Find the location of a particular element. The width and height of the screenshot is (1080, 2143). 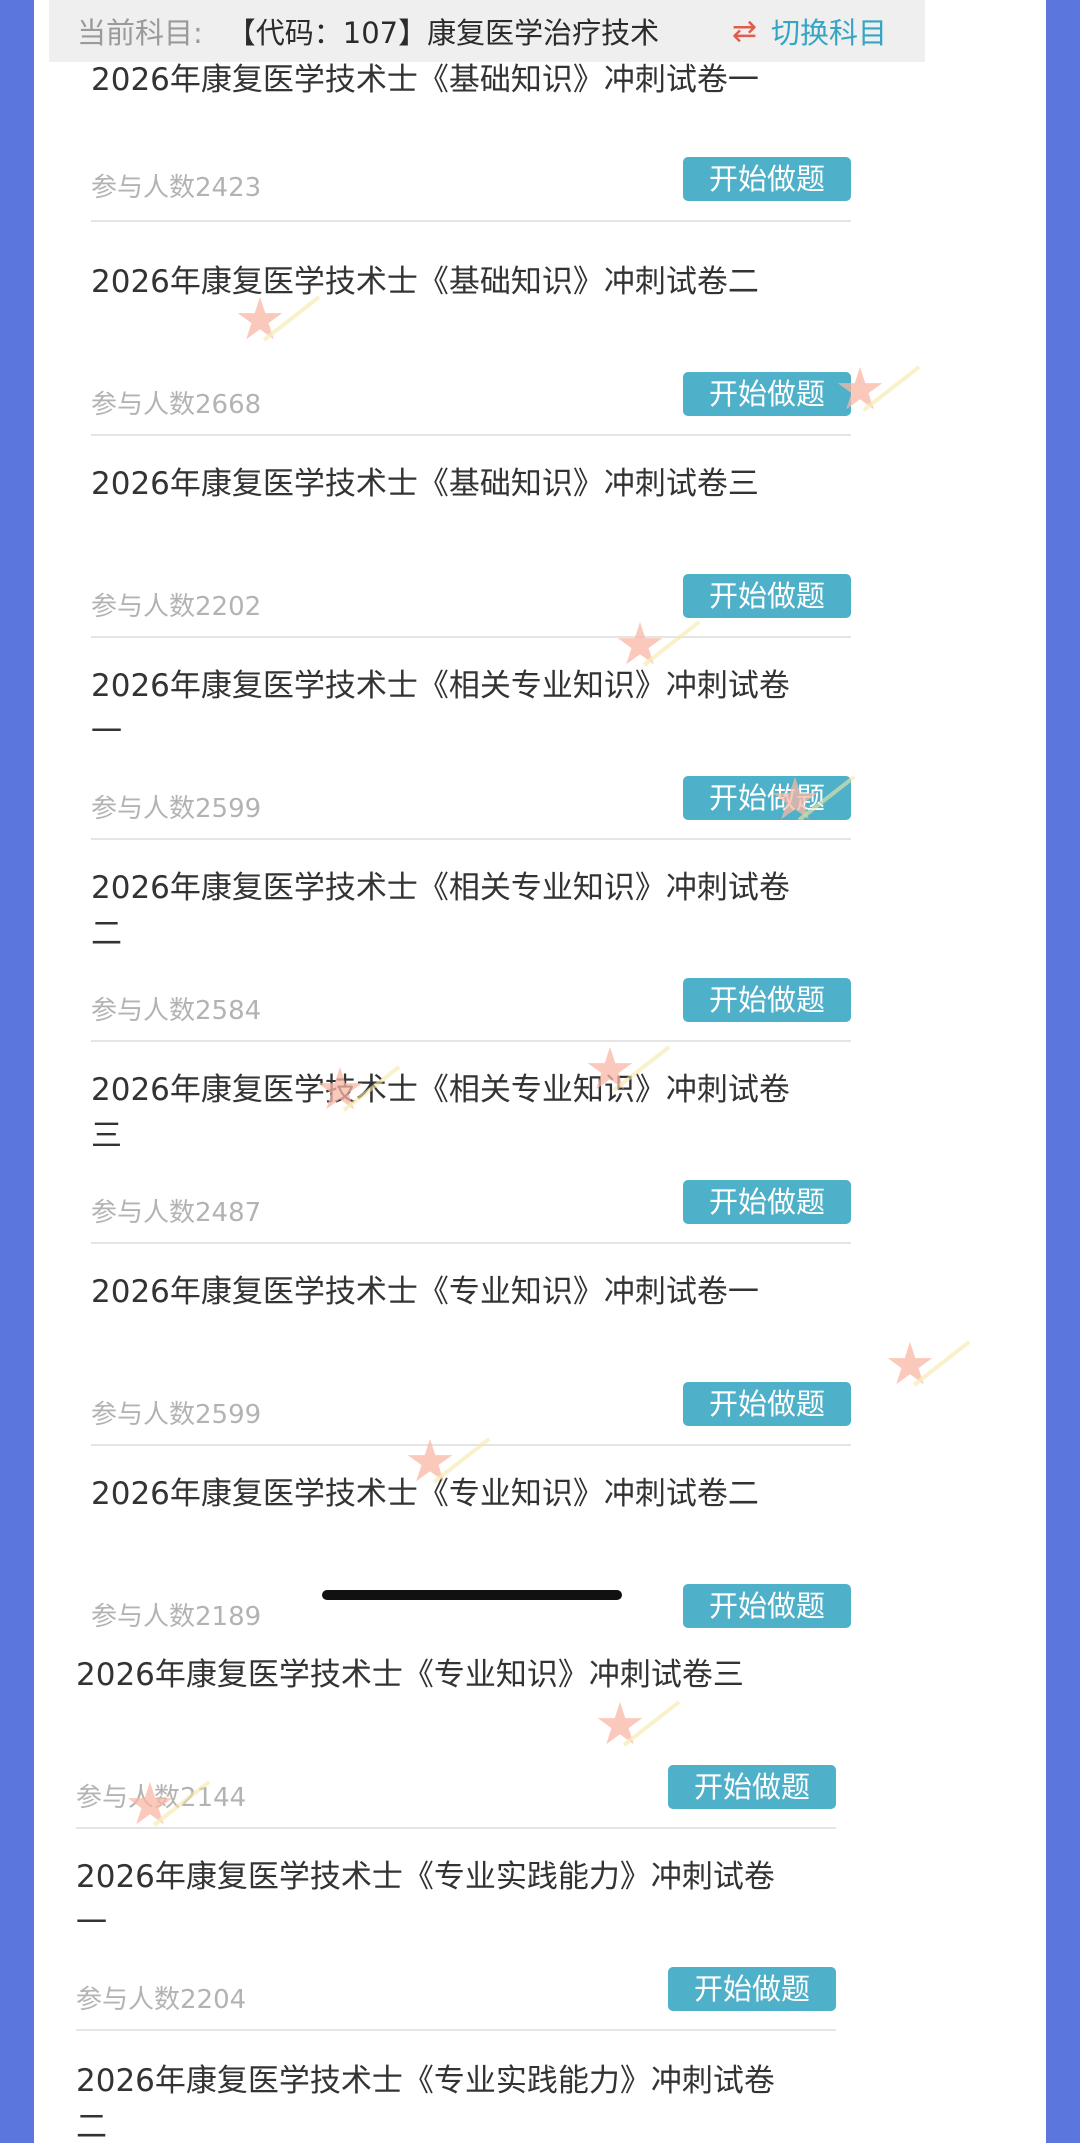

participant-count: 参与人数2423 is located at coordinates (176, 188).